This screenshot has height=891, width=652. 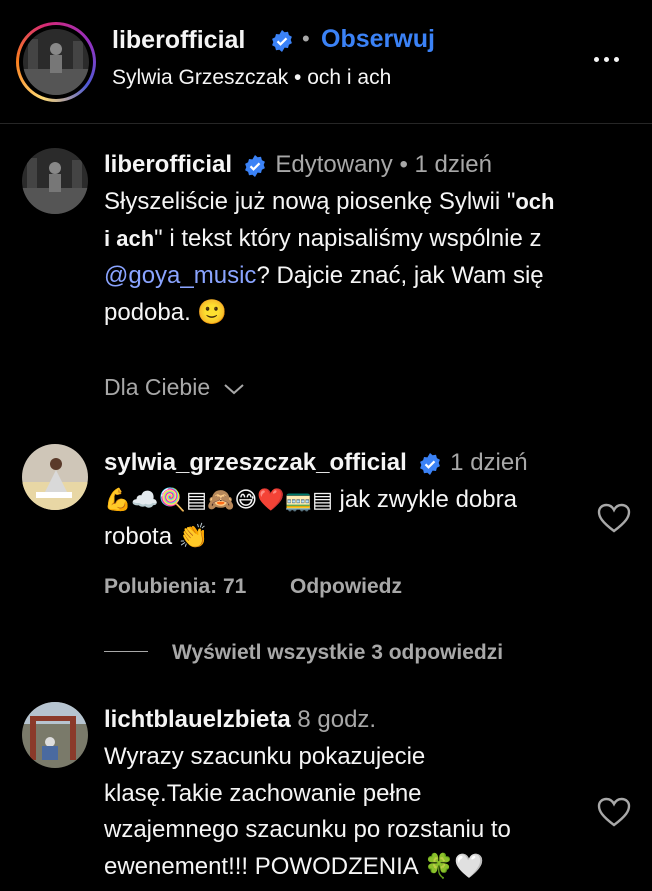 I want to click on caption-text: ? Dajcie znać, jak Wam się, so click(x=400, y=275).